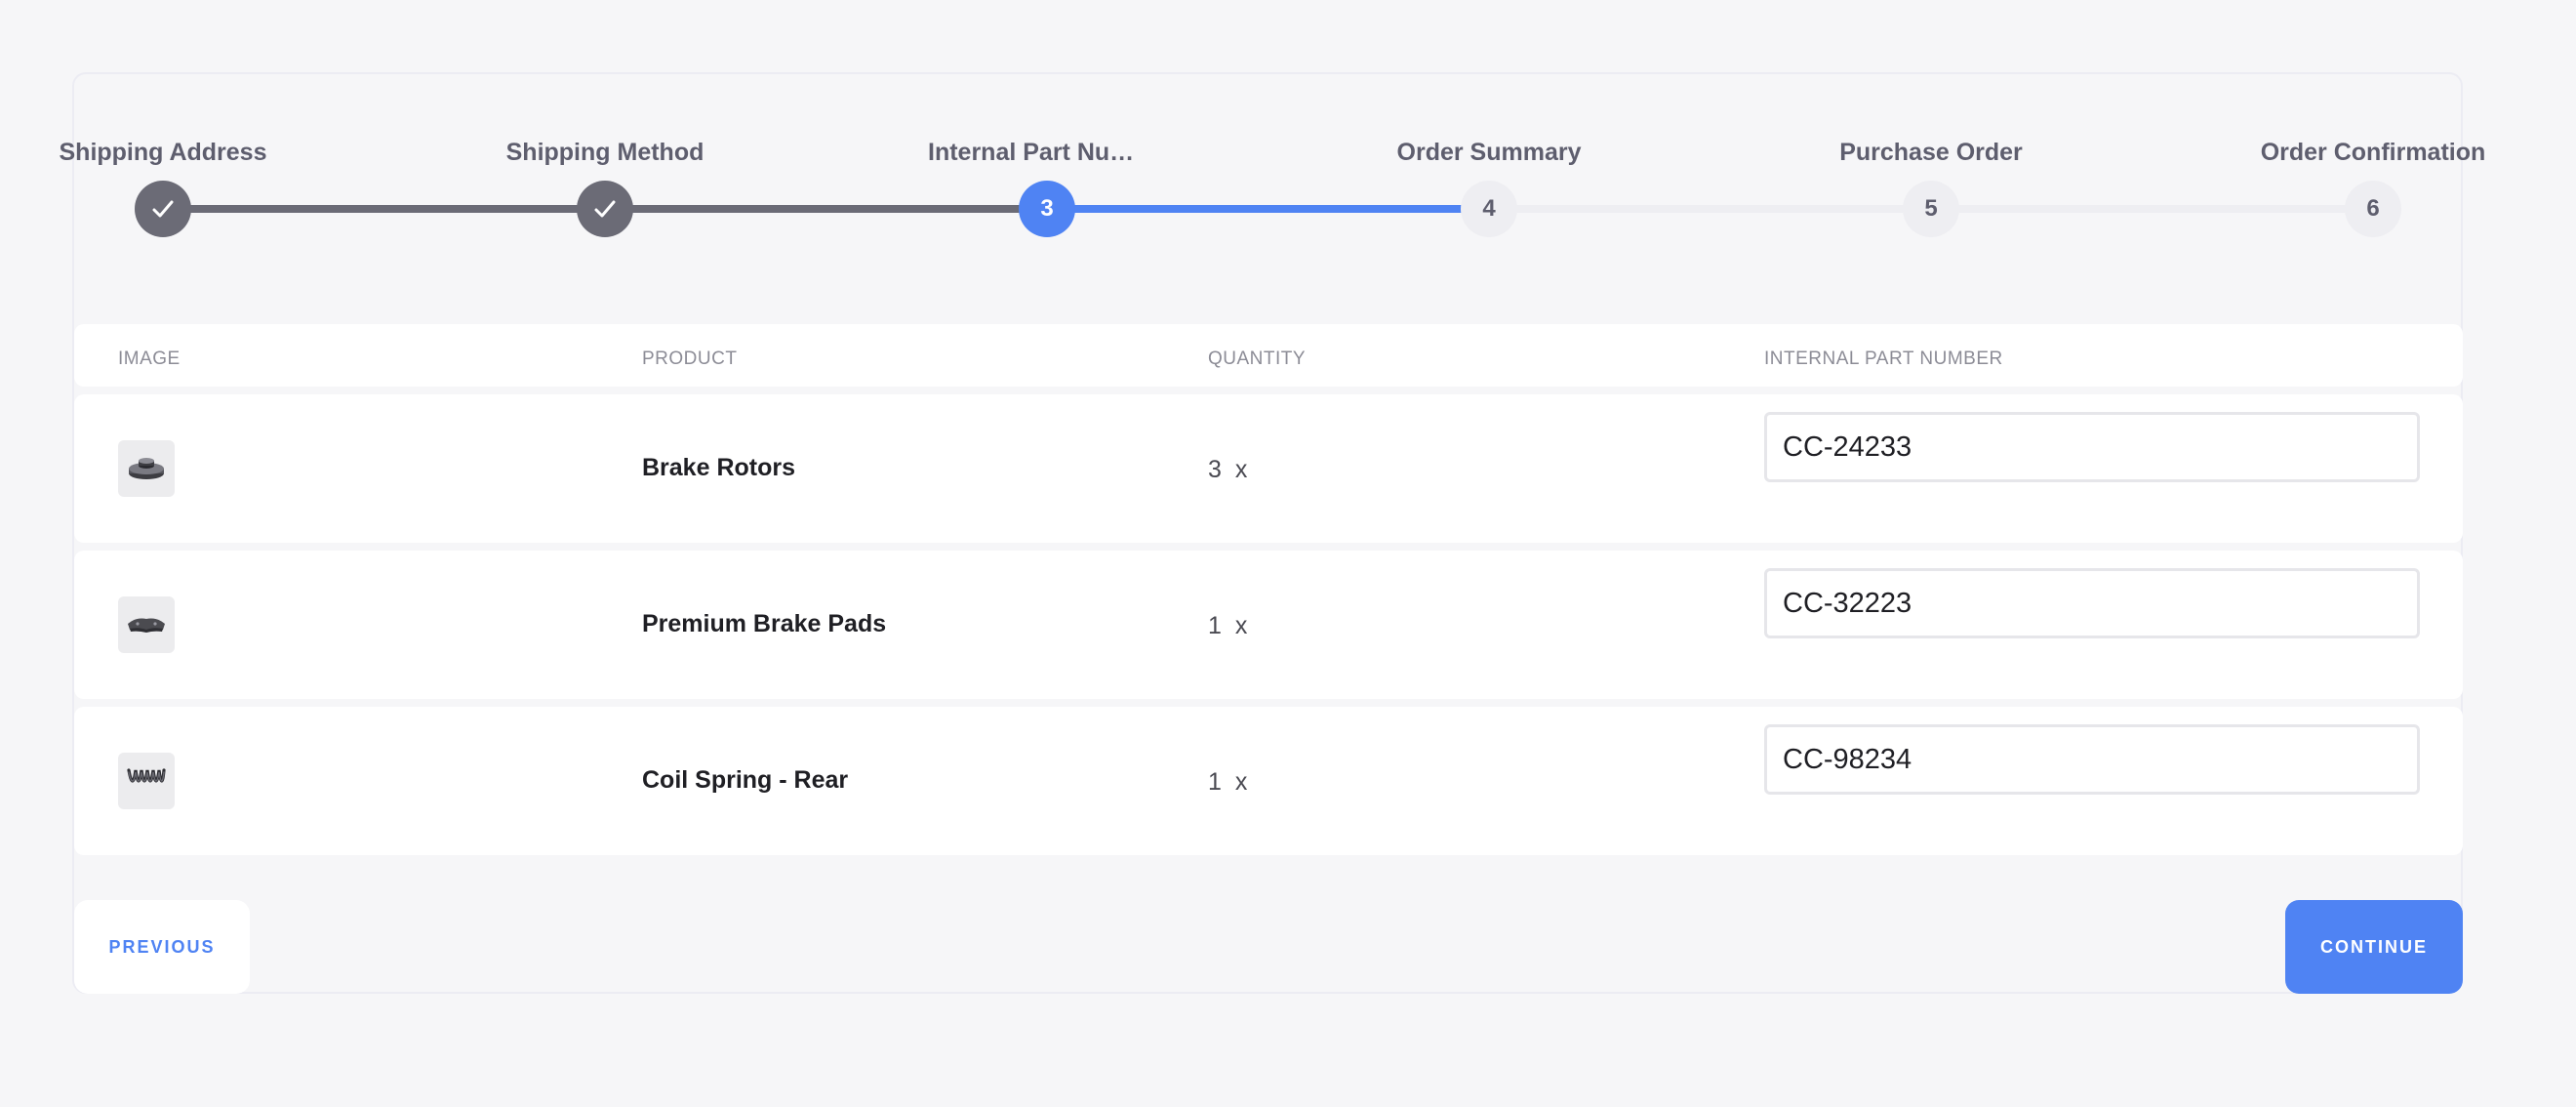 This screenshot has height=1107, width=2576. Describe the element at coordinates (1268, 625) in the screenshot. I see `table-row: Premium Brake Pads 1x` at that location.